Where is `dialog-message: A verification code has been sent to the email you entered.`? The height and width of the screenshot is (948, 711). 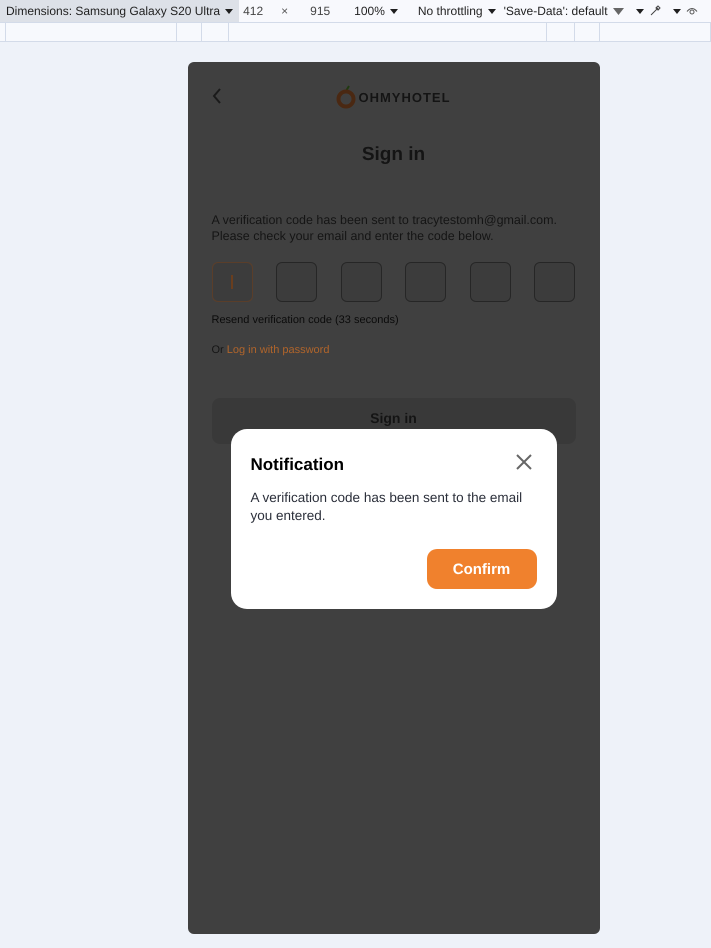 dialog-message: A verification code has been sent to the email you entered. is located at coordinates (387, 507).